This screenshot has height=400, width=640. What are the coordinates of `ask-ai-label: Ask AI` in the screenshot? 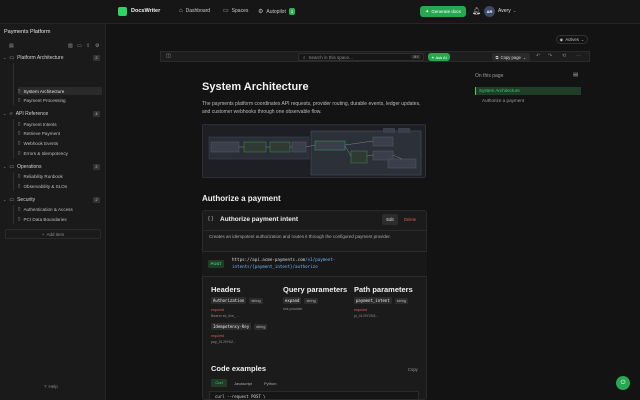 It's located at (441, 57).